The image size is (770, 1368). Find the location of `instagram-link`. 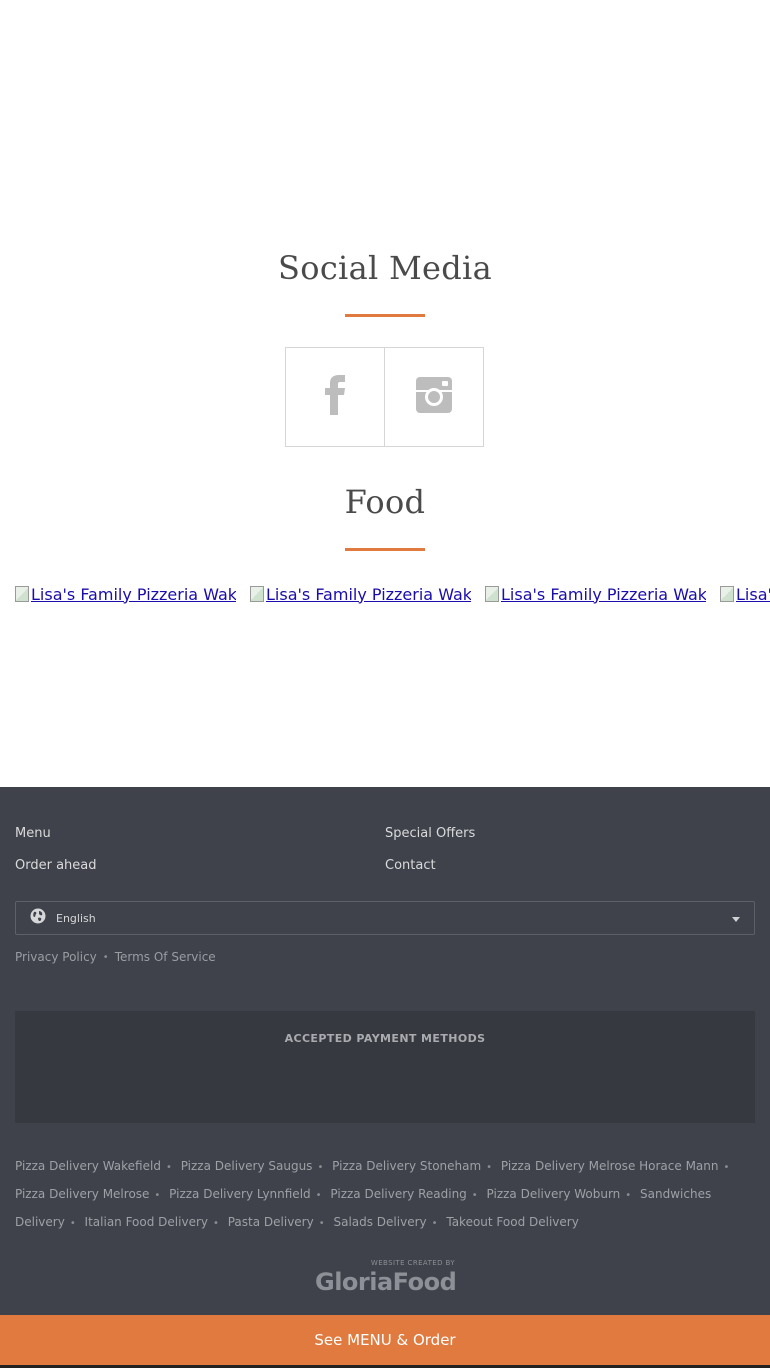

instagram-link is located at coordinates (434, 397).